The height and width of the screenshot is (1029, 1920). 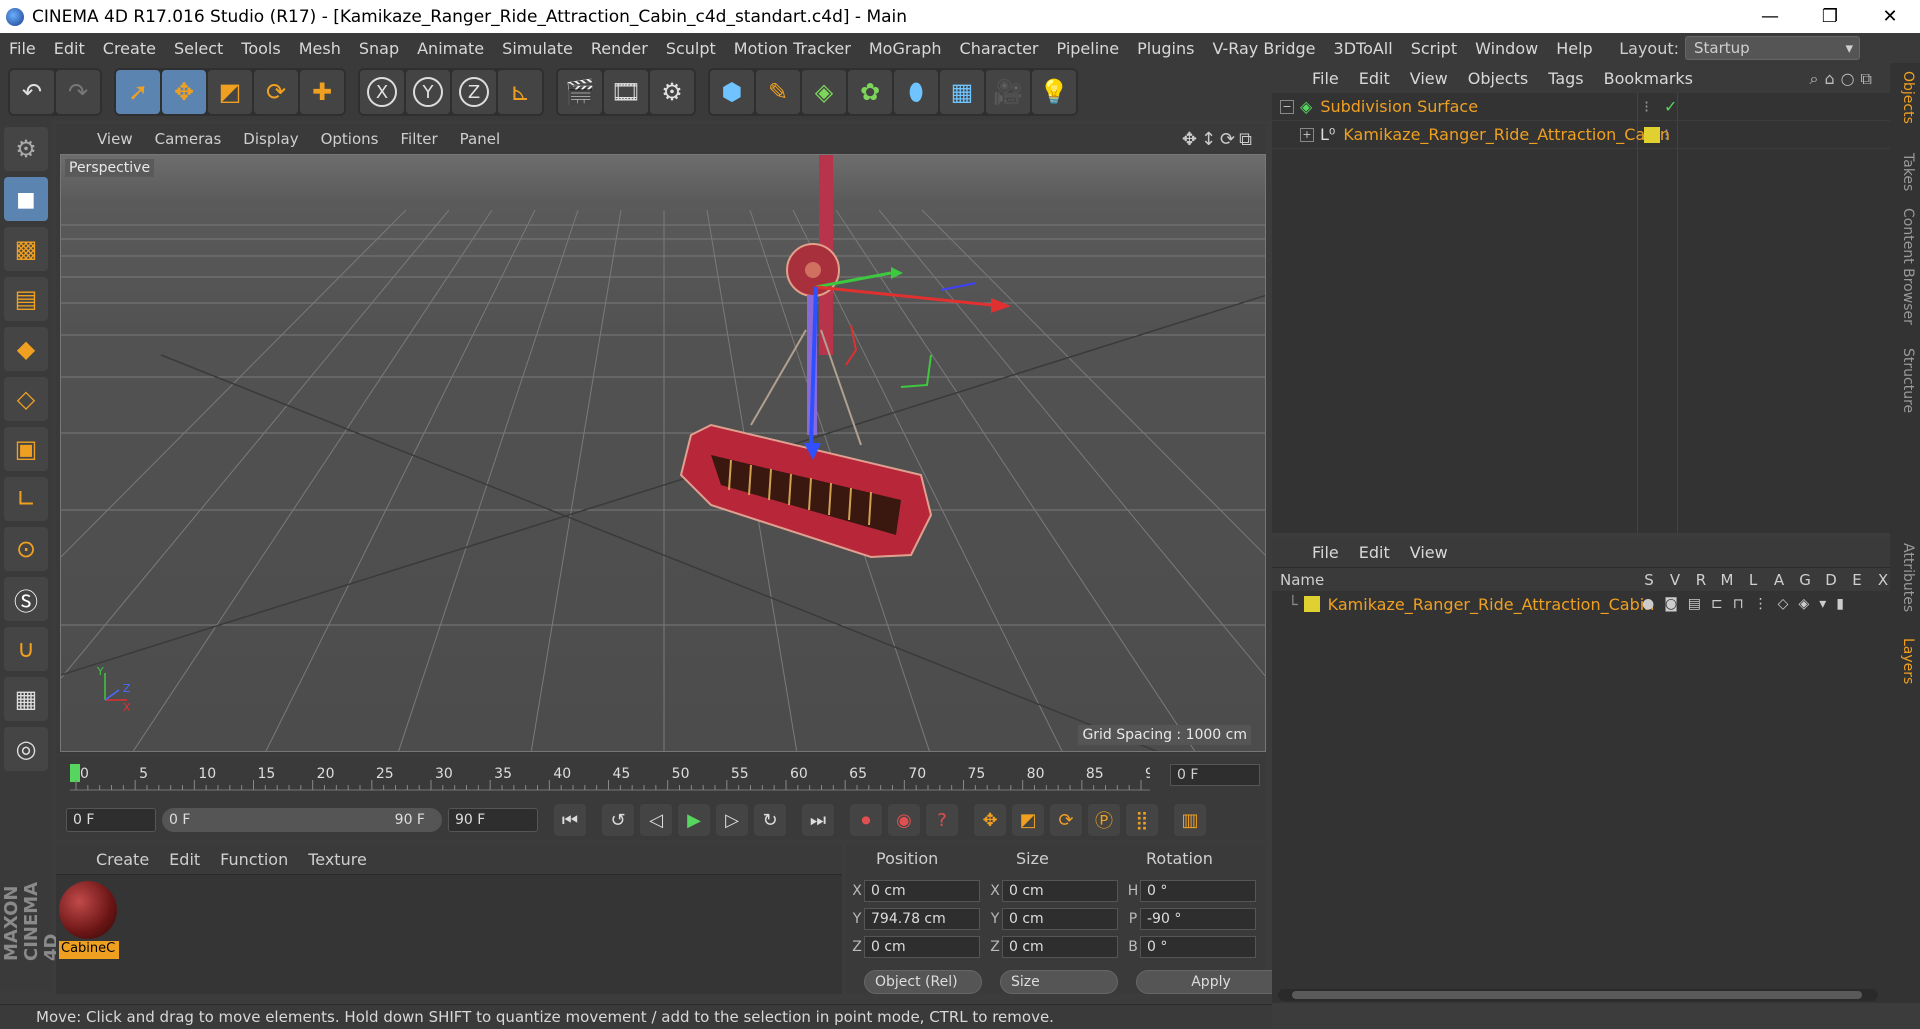 What do you see at coordinates (26, 749) in the screenshot?
I see `workplane-icon: ◎` at bounding box center [26, 749].